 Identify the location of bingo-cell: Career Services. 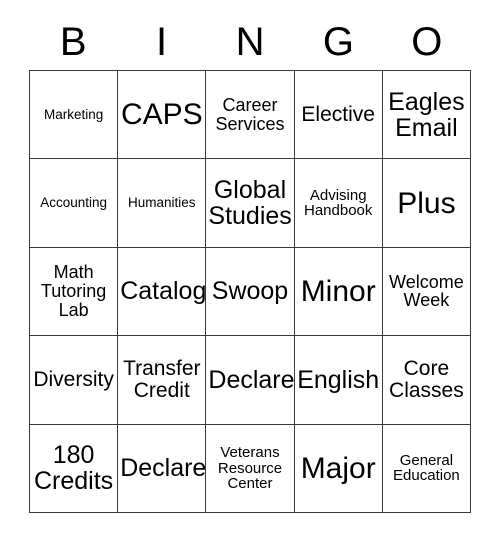
(250, 115).